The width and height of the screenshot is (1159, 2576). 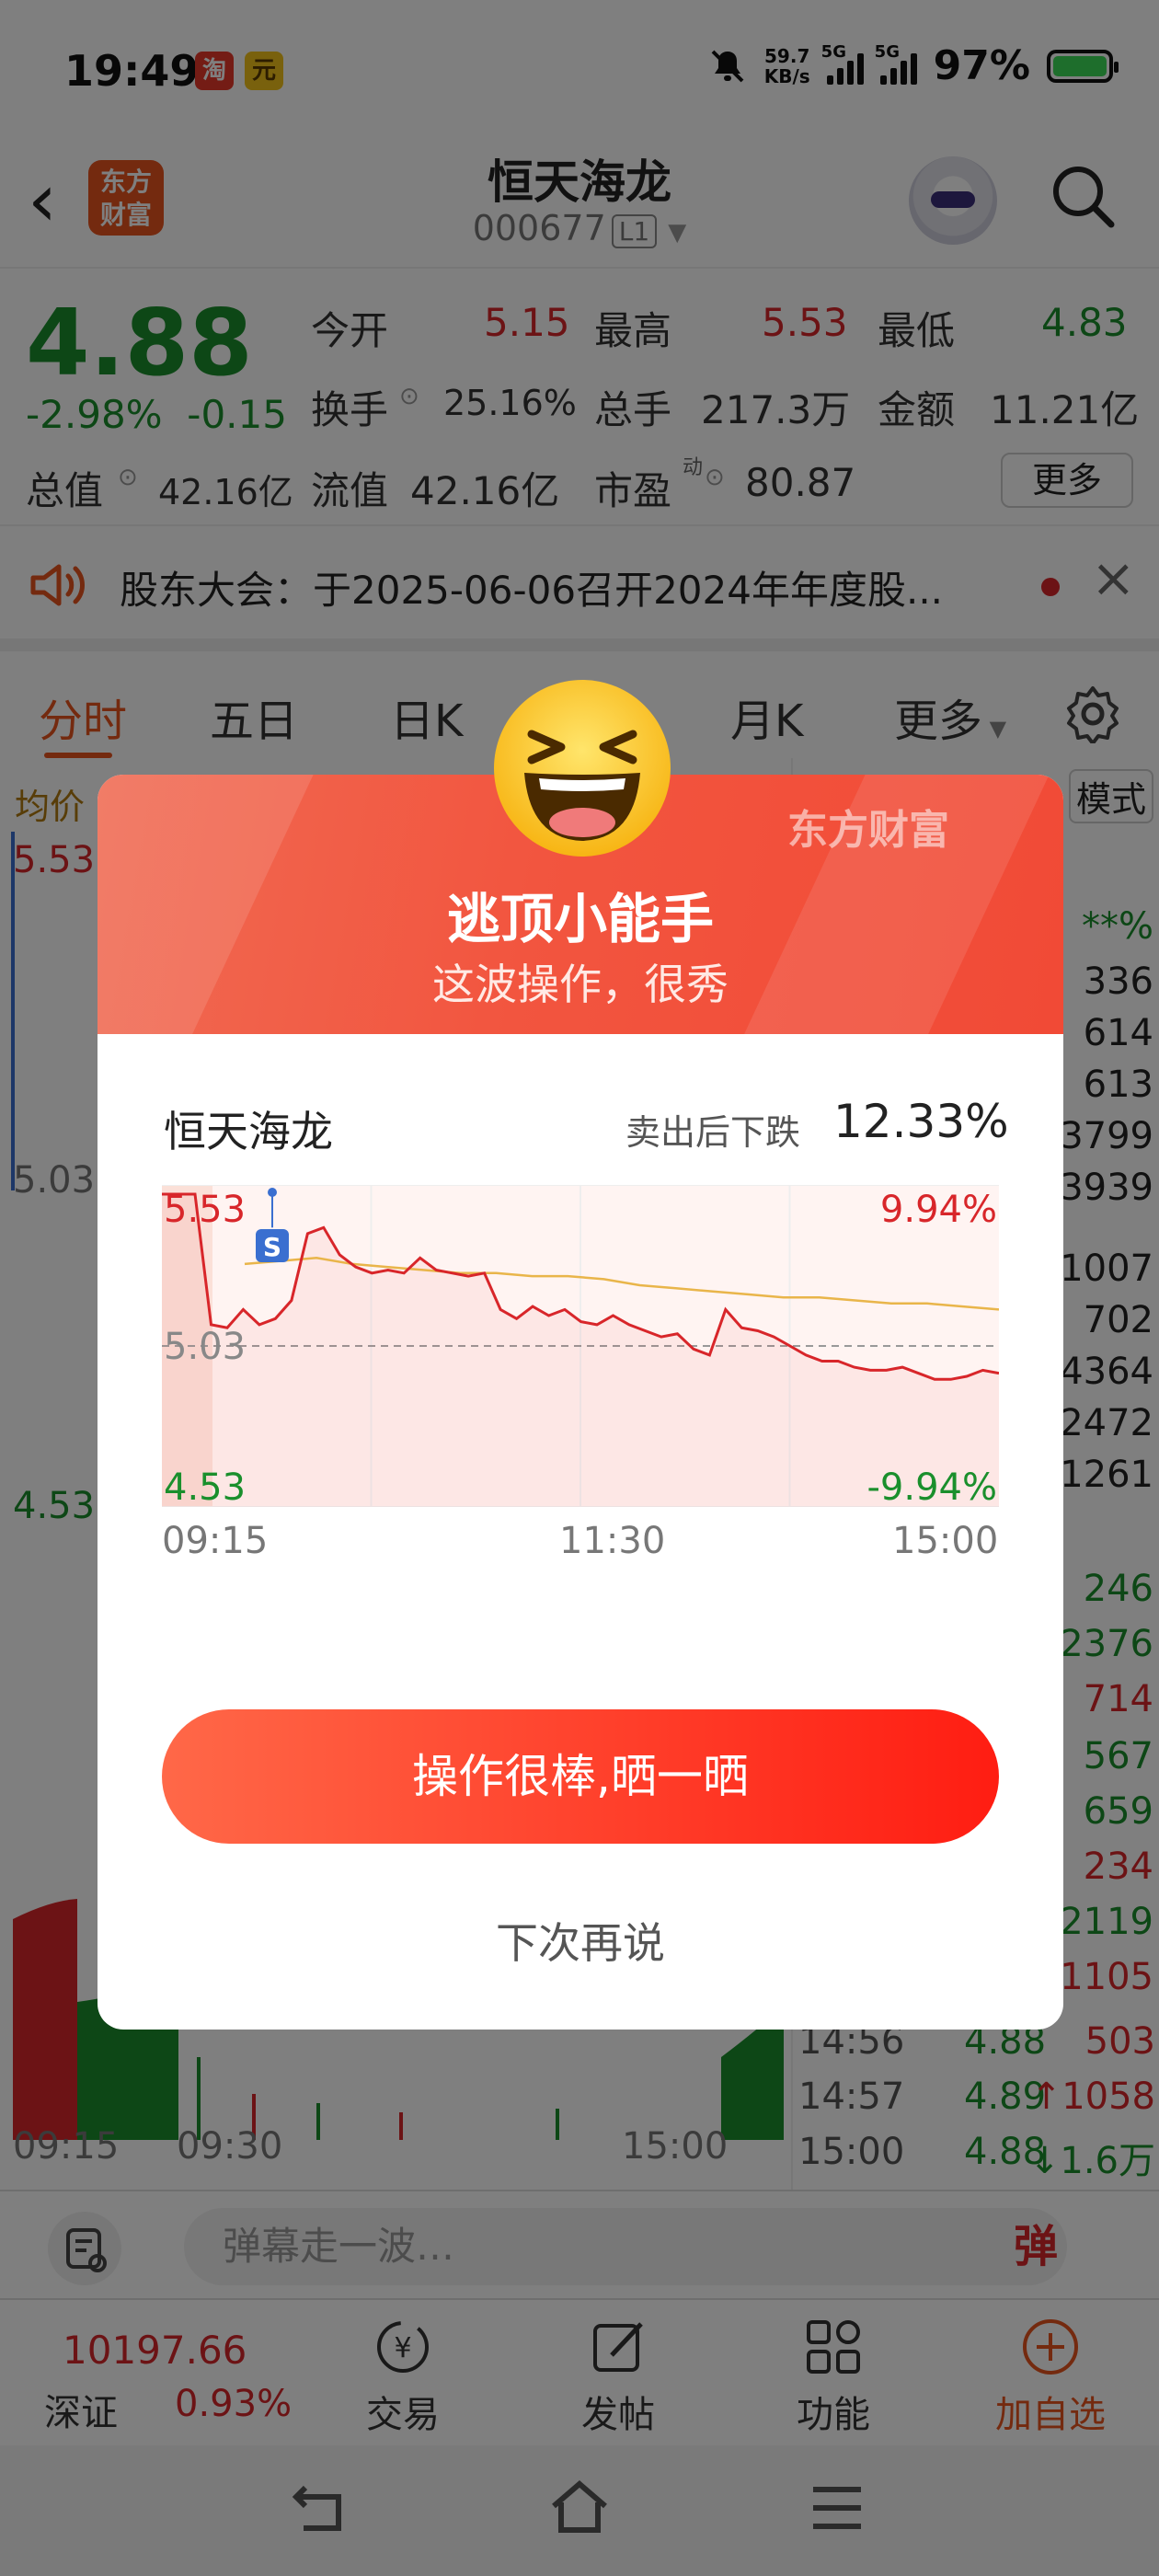 I want to click on drop-after-sell-value: 12.33%, so click(x=921, y=1121).